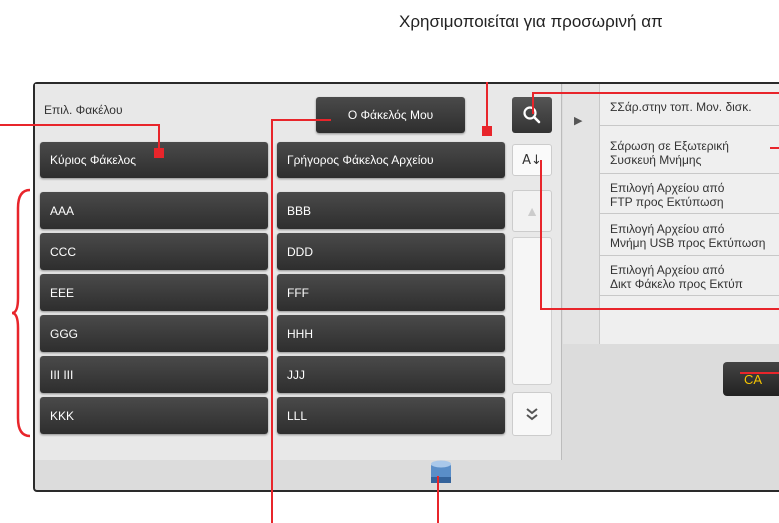  Describe the element at coordinates (154, 251) in the screenshot. I see `folder-item-button: CCC` at that location.